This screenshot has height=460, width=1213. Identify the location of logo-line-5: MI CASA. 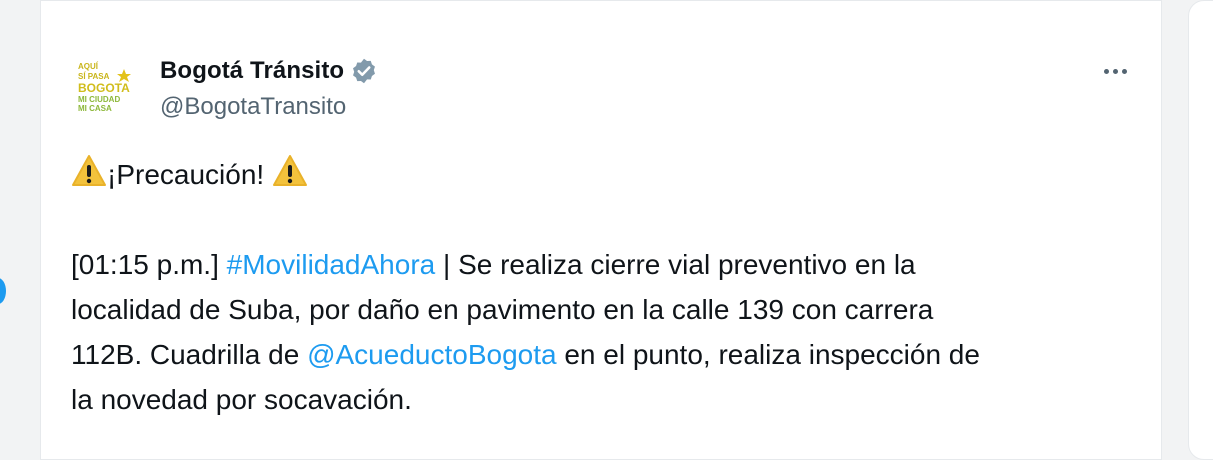
(95, 108).